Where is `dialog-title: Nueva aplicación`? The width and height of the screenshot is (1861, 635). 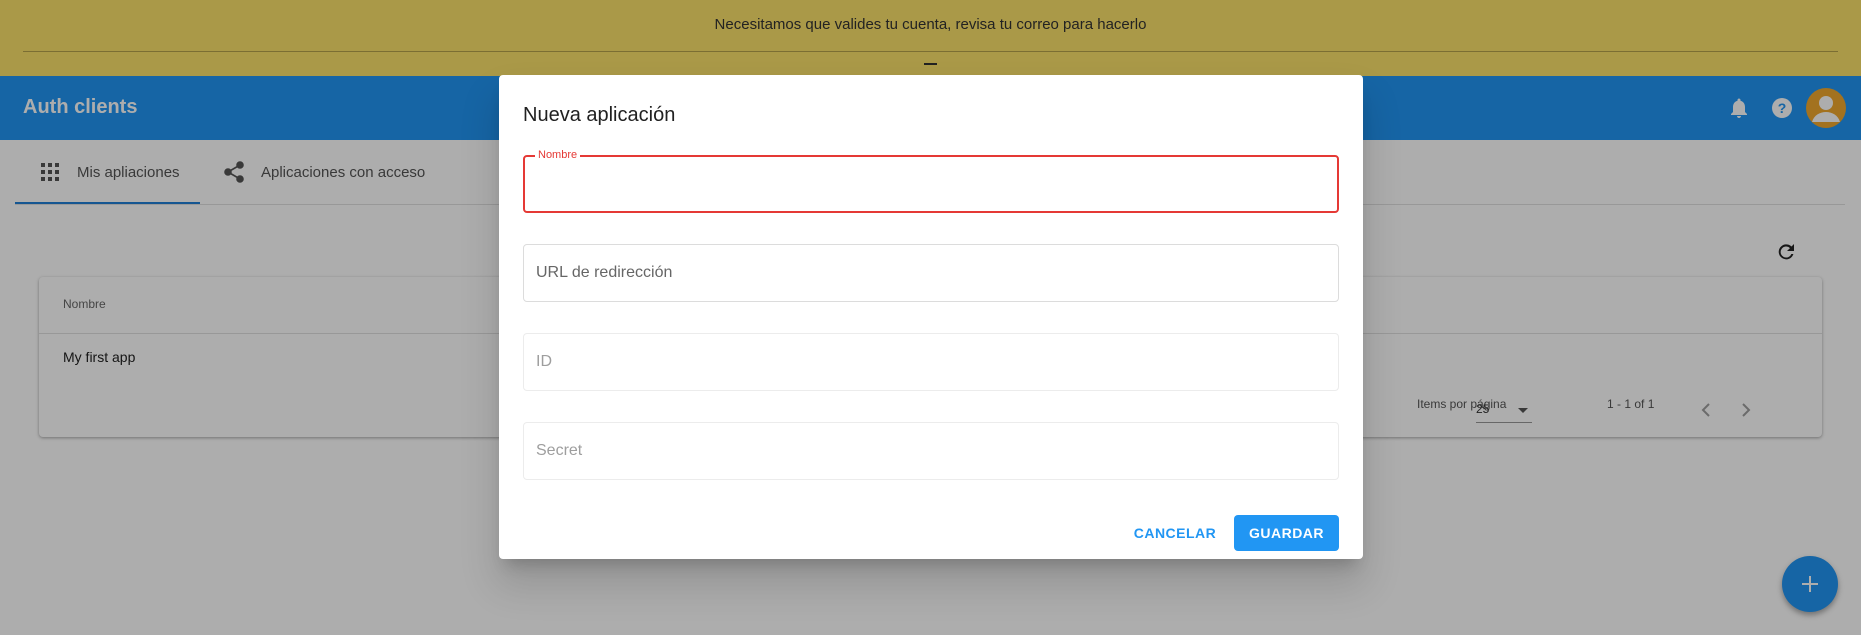
dialog-title: Nueva aplicación is located at coordinates (599, 115).